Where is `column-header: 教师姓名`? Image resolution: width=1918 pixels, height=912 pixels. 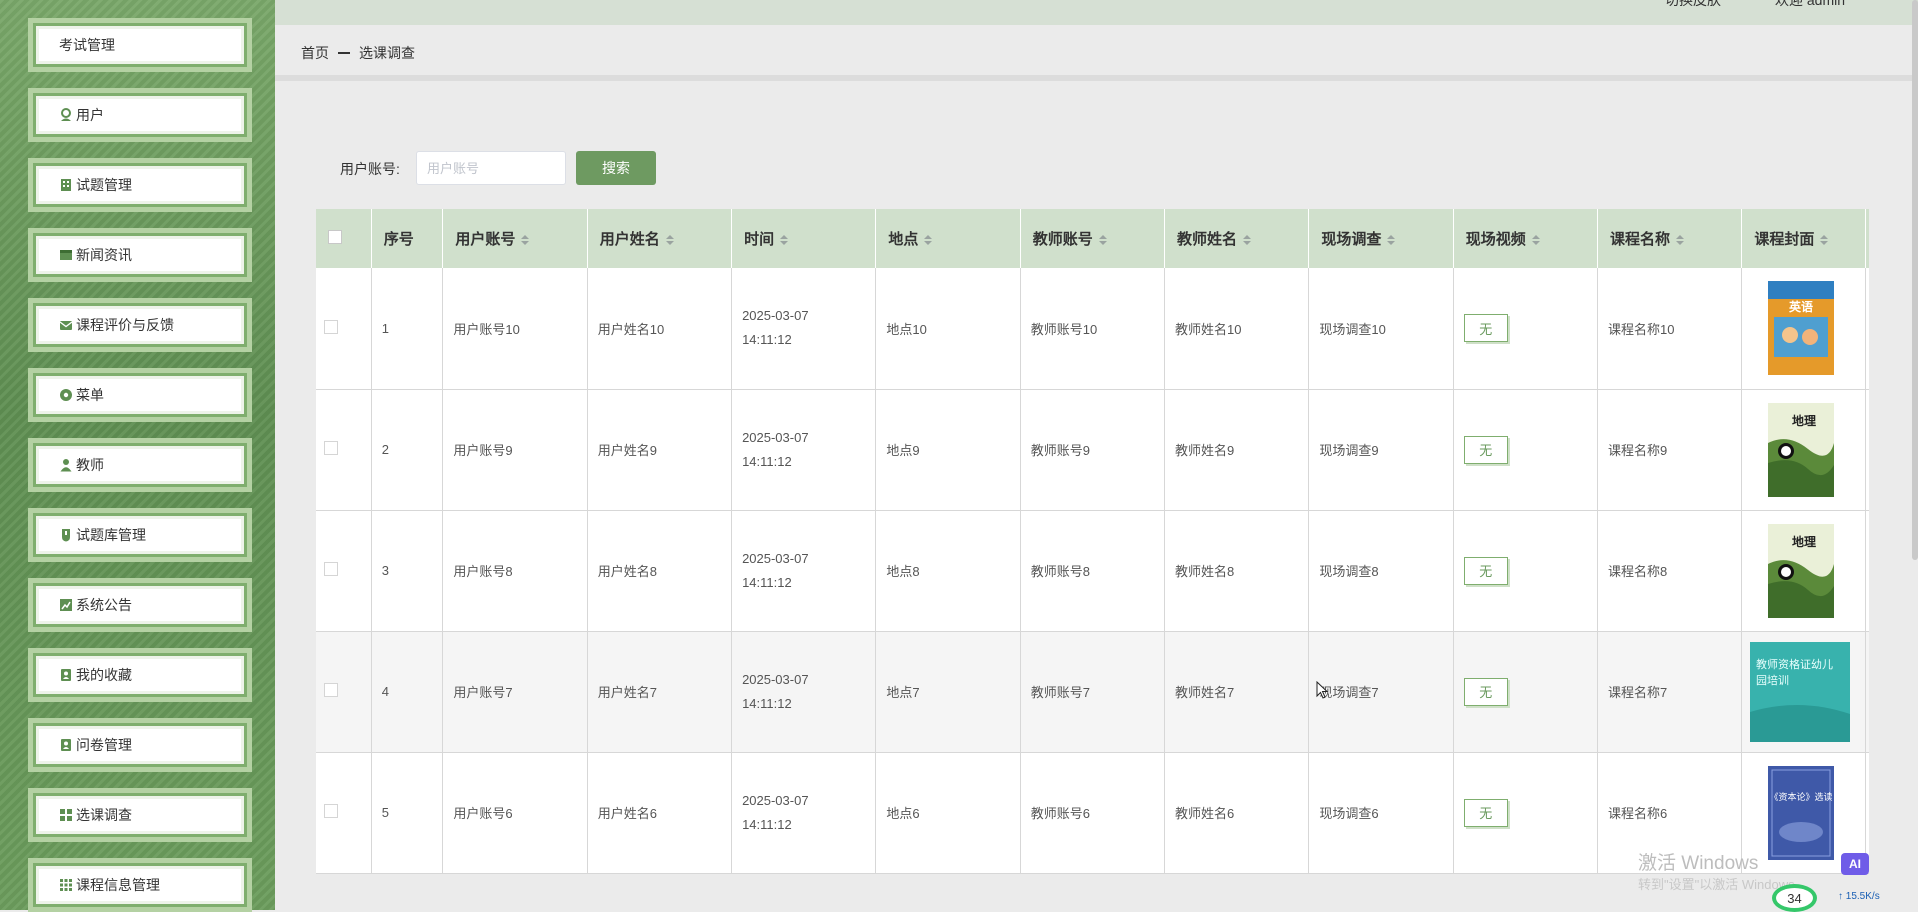 column-header: 教师姓名 is located at coordinates (1237, 238).